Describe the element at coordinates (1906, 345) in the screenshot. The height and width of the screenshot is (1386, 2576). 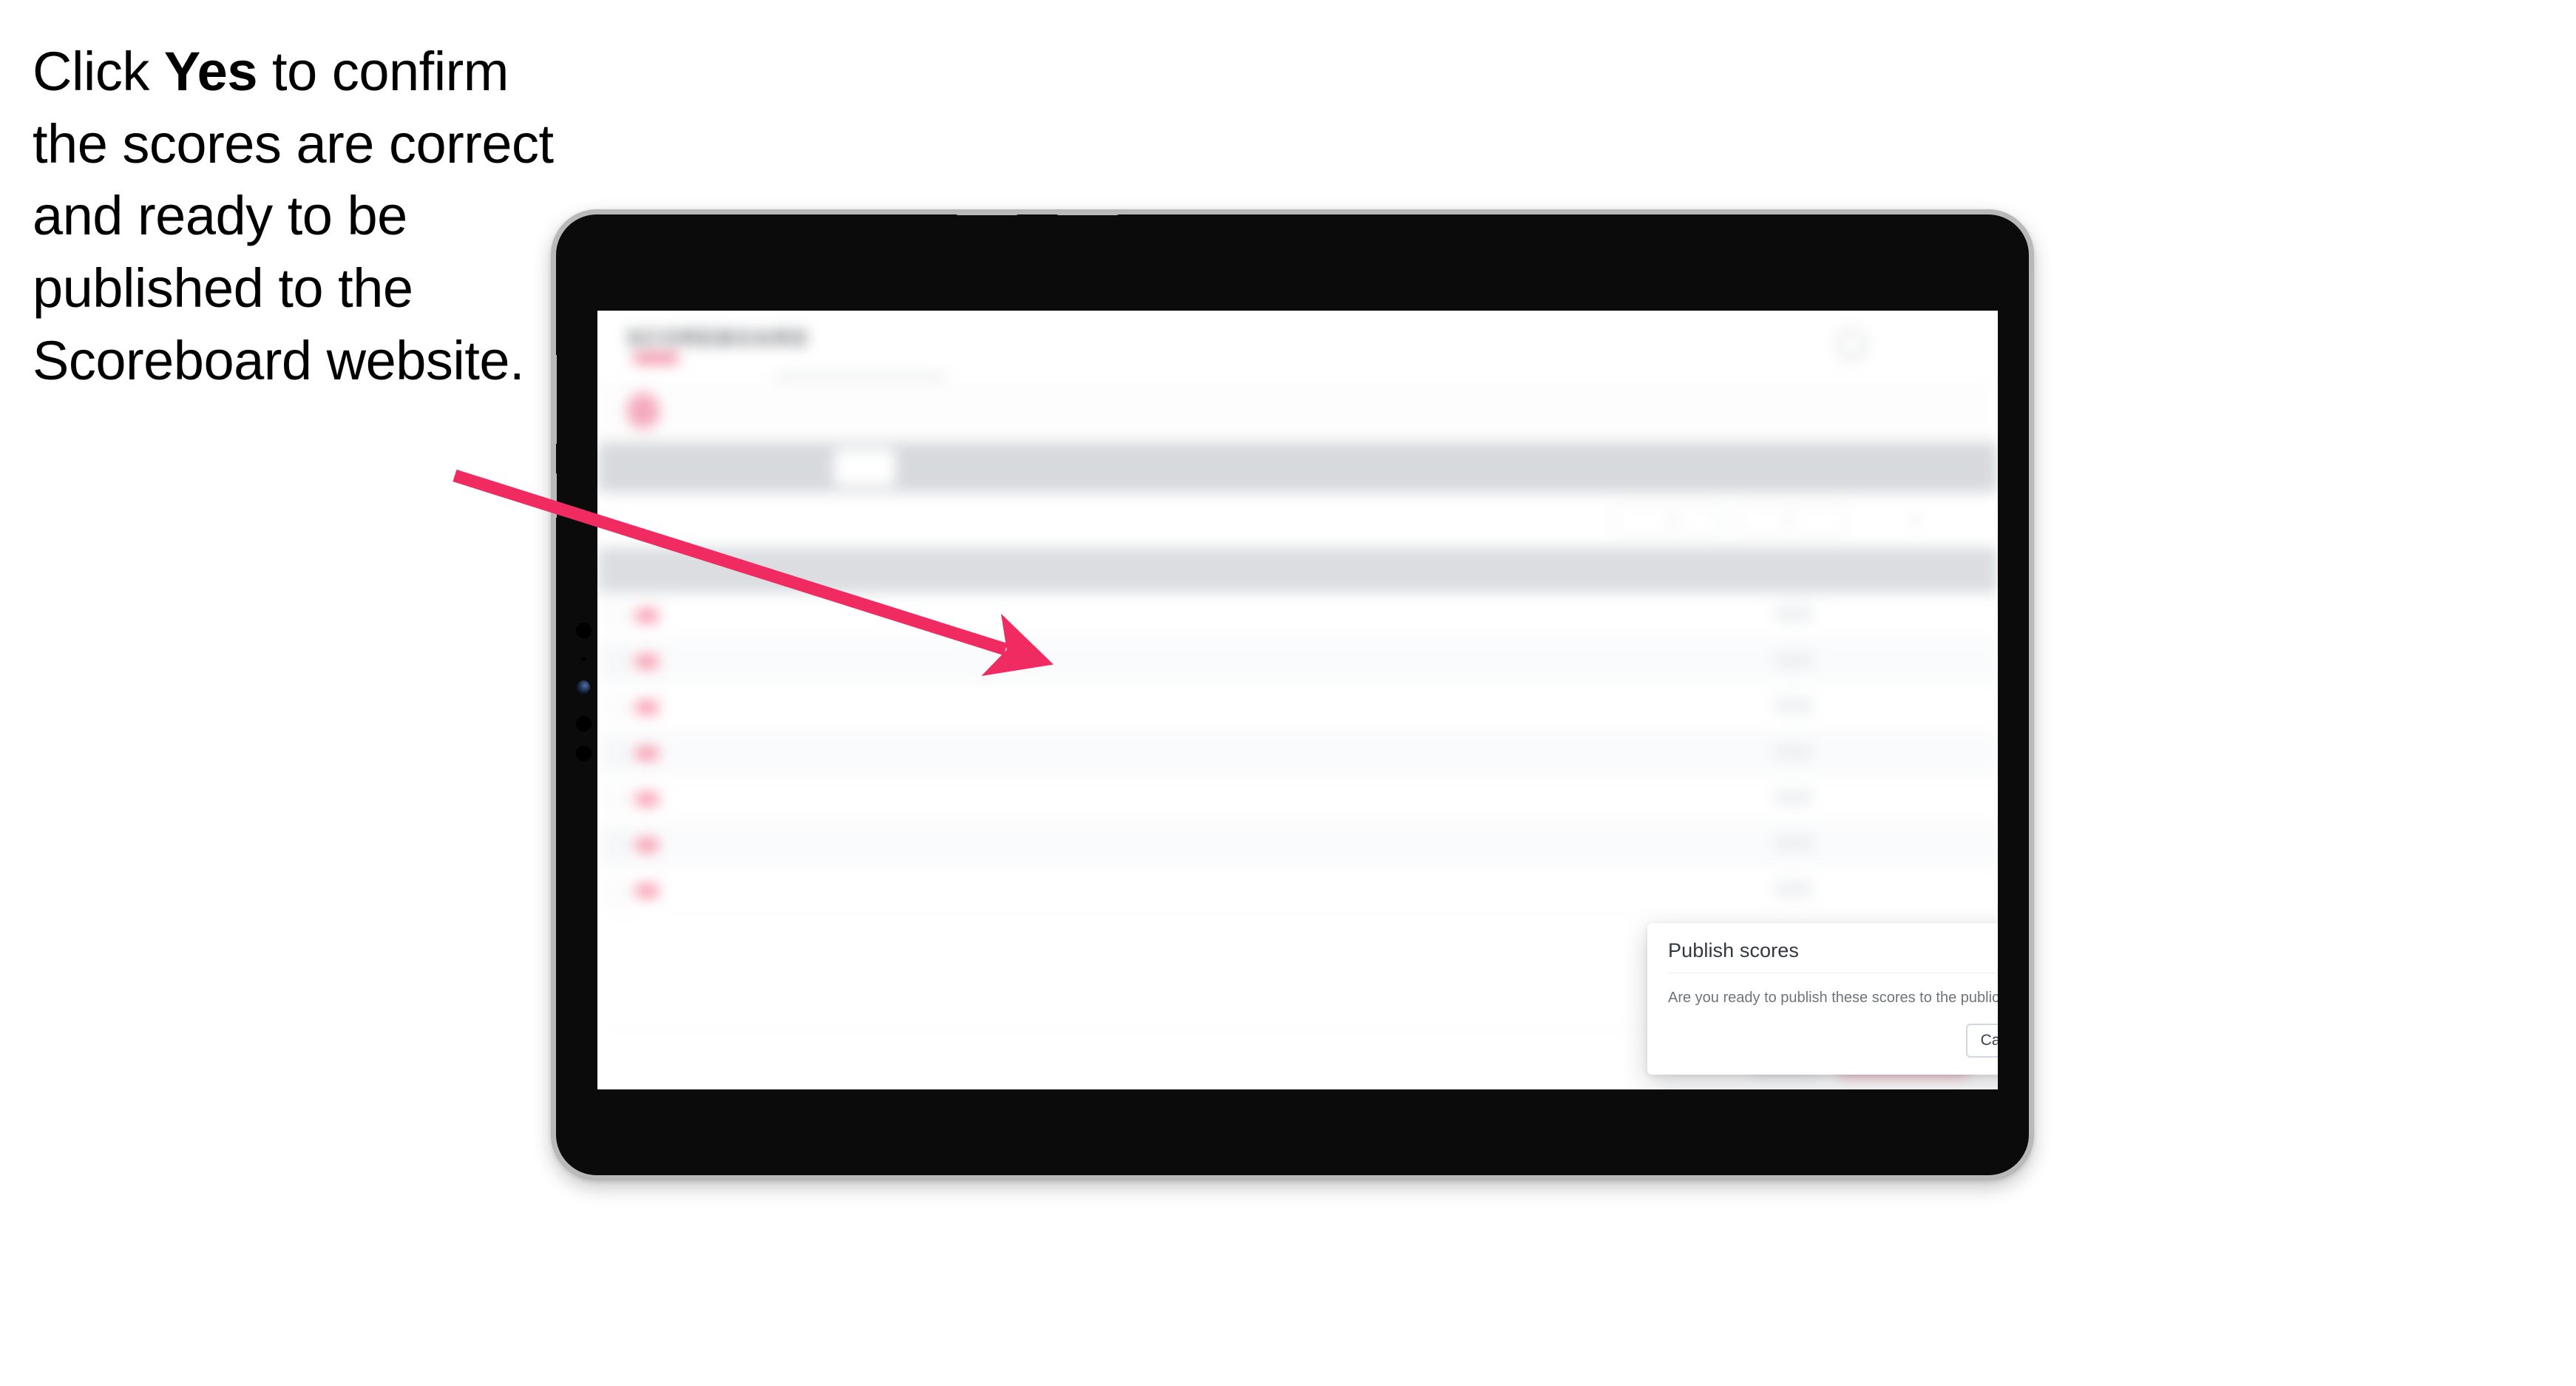
I see `user-name-label` at that location.